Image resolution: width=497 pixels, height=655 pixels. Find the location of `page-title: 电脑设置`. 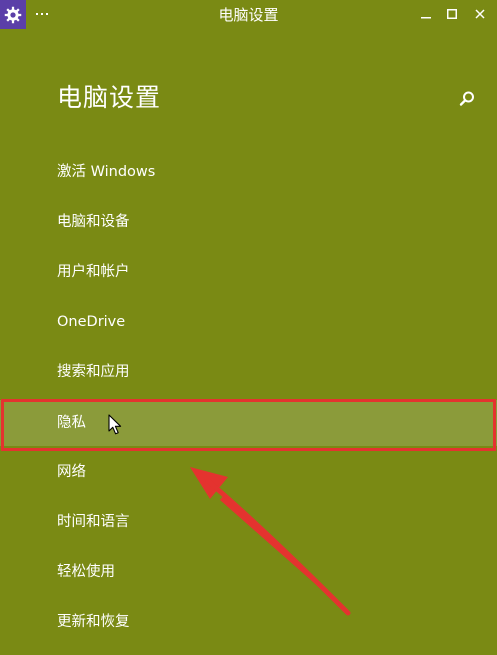

page-title: 电脑设置 is located at coordinates (109, 97).